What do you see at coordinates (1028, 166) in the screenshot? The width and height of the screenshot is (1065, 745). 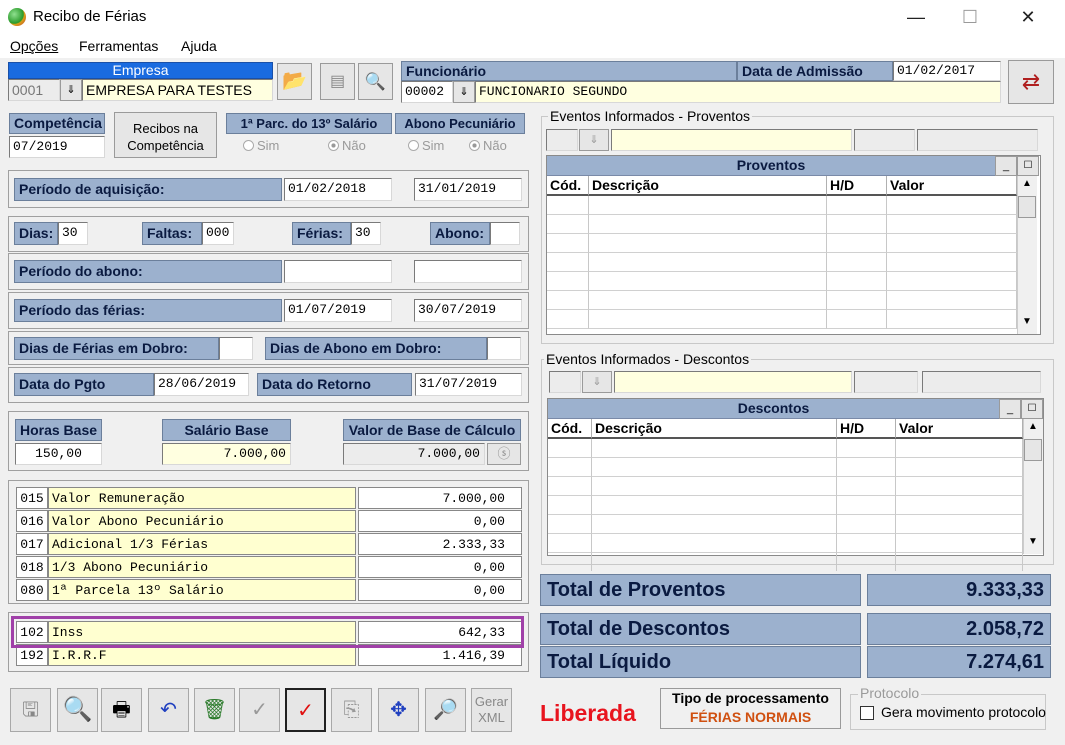 I see `prov-max-button: ☐` at bounding box center [1028, 166].